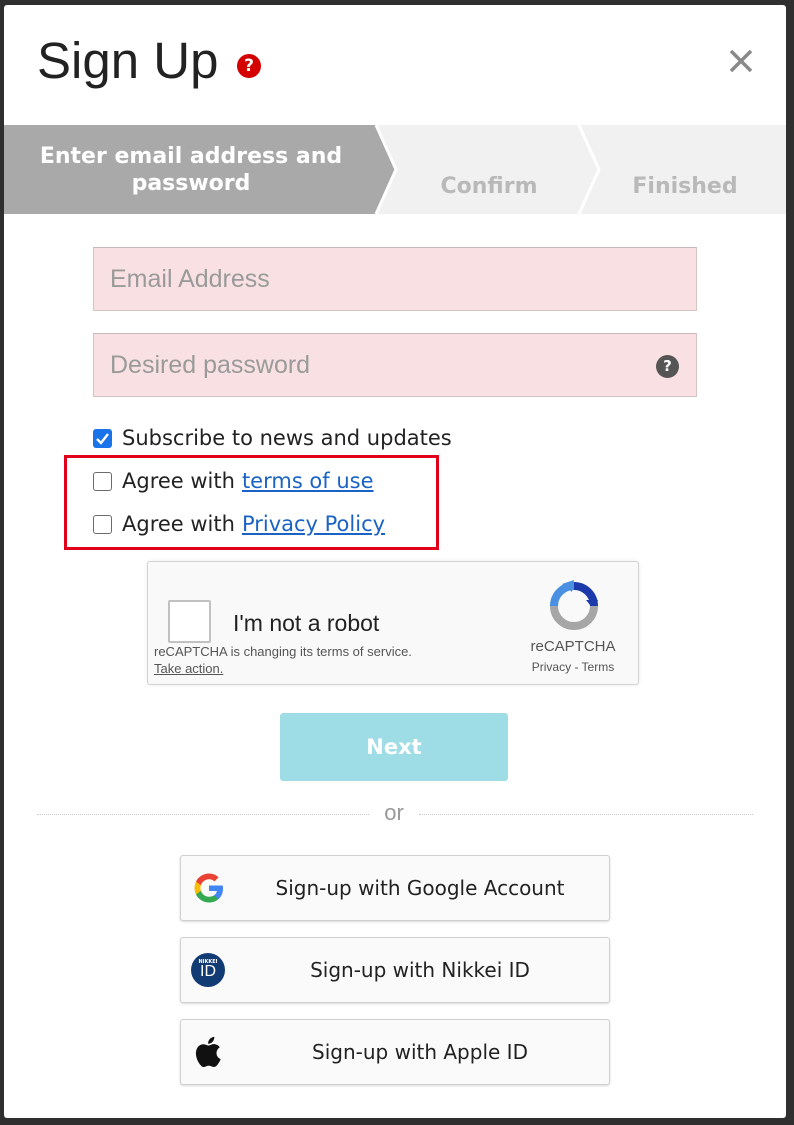 This screenshot has height=1125, width=794. Describe the element at coordinates (251, 502) in the screenshot. I see `highlight-box` at that location.